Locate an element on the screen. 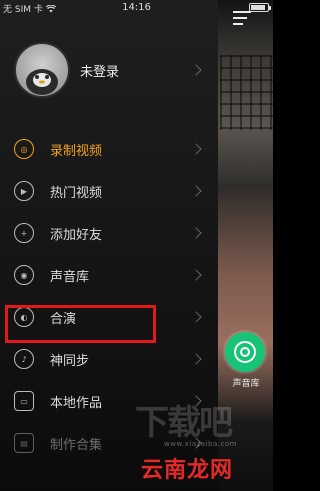  local-works-icon: ▭ is located at coordinates (24, 401).